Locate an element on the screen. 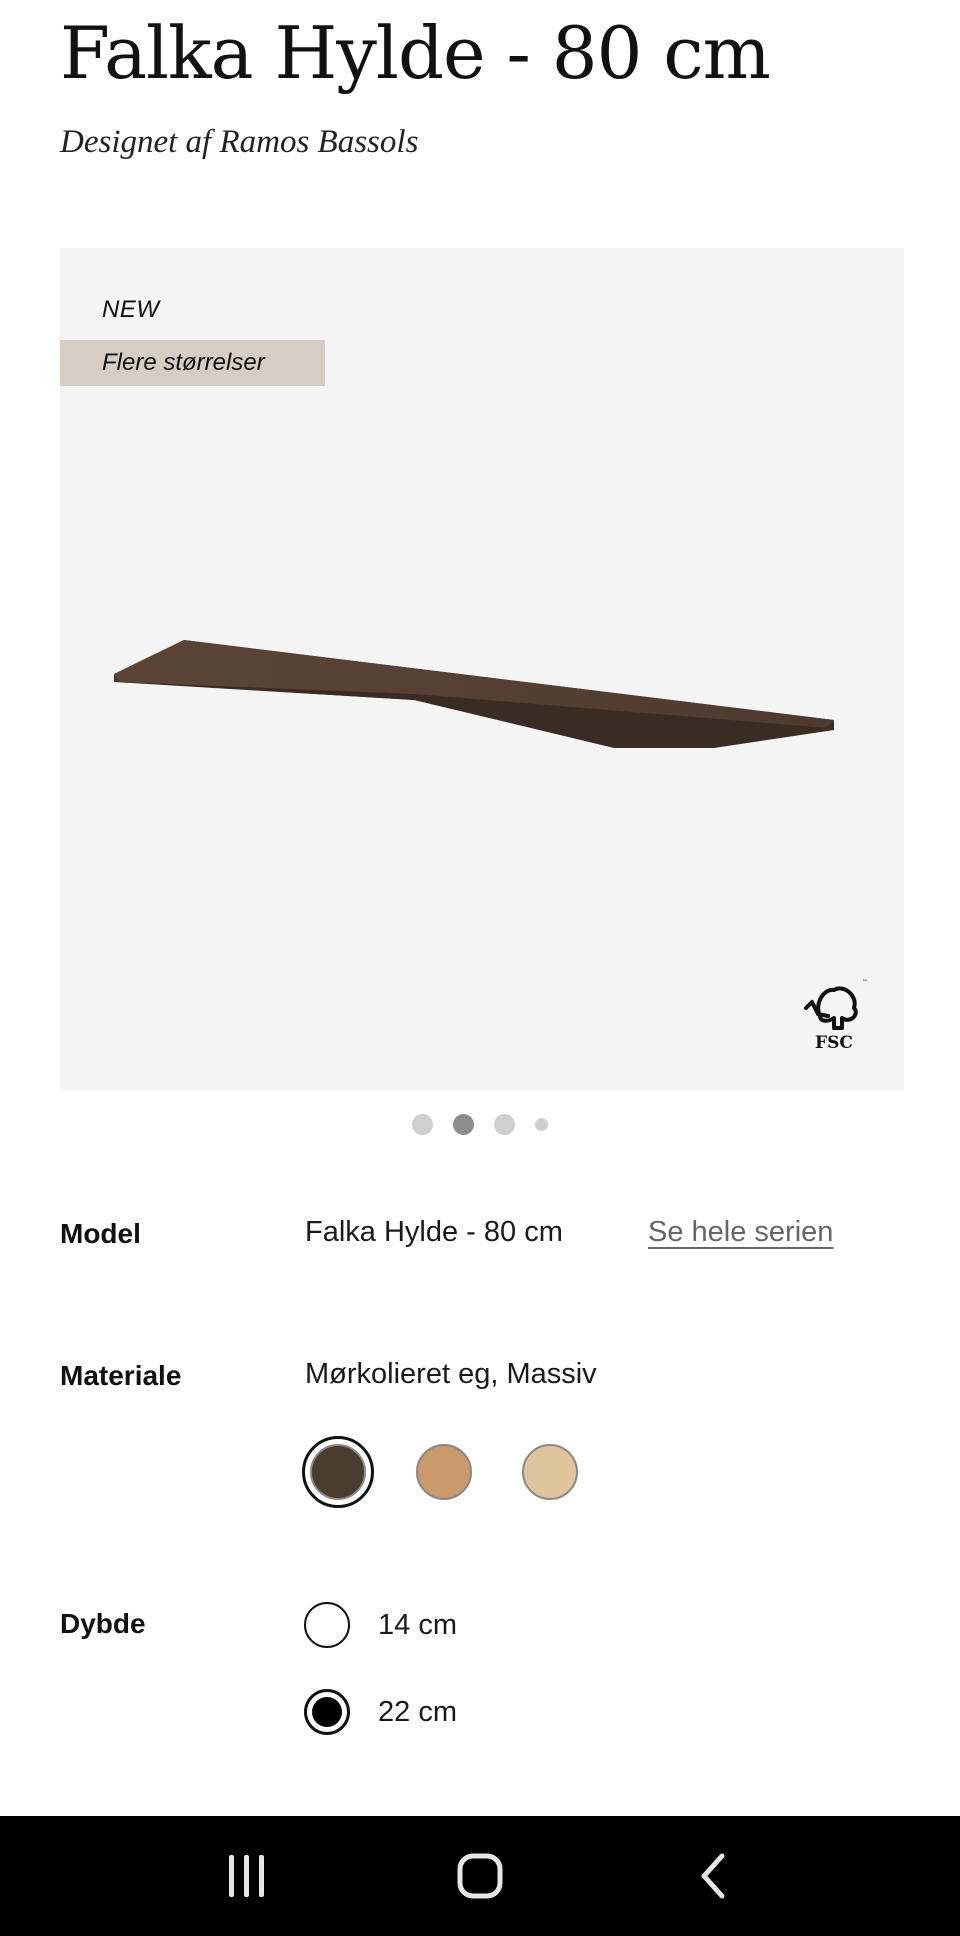  model-value: Falka Hylde - 80 cm is located at coordinates (434, 1232).